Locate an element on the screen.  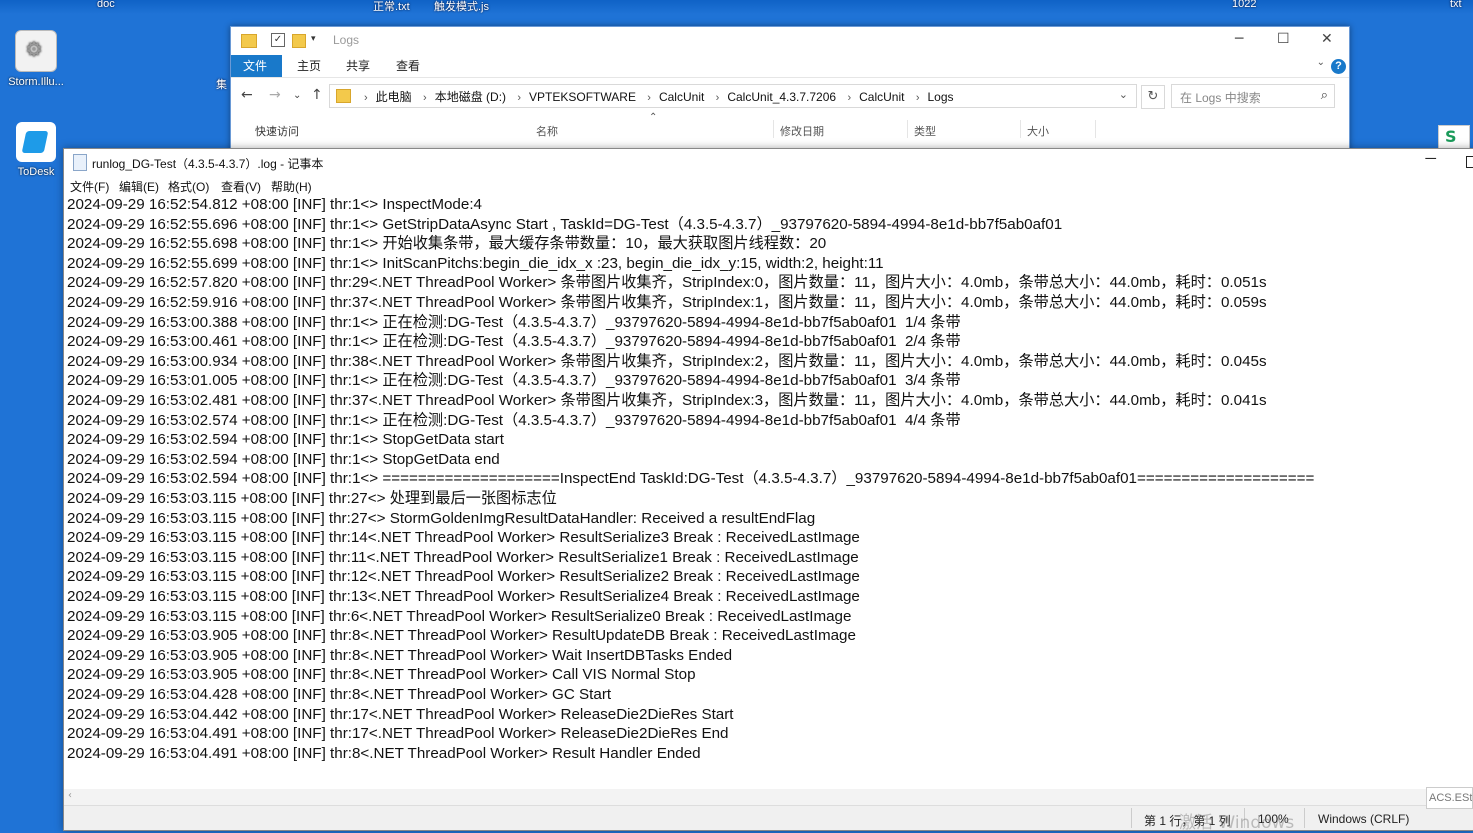
breadcrumb-item: VPTEKSOFTWARE is located at coordinates (582, 97).